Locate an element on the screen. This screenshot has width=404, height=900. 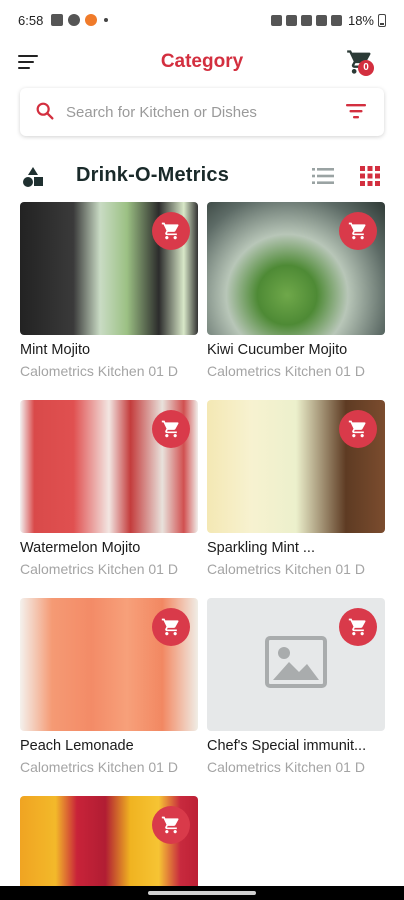
filter-icon is located at coordinates (356, 111).